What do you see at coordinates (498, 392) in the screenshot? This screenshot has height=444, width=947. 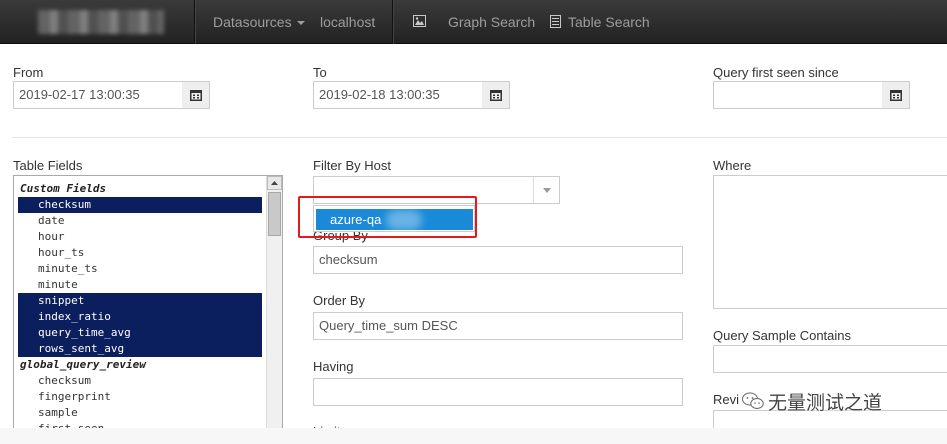 I see `having-input` at bounding box center [498, 392].